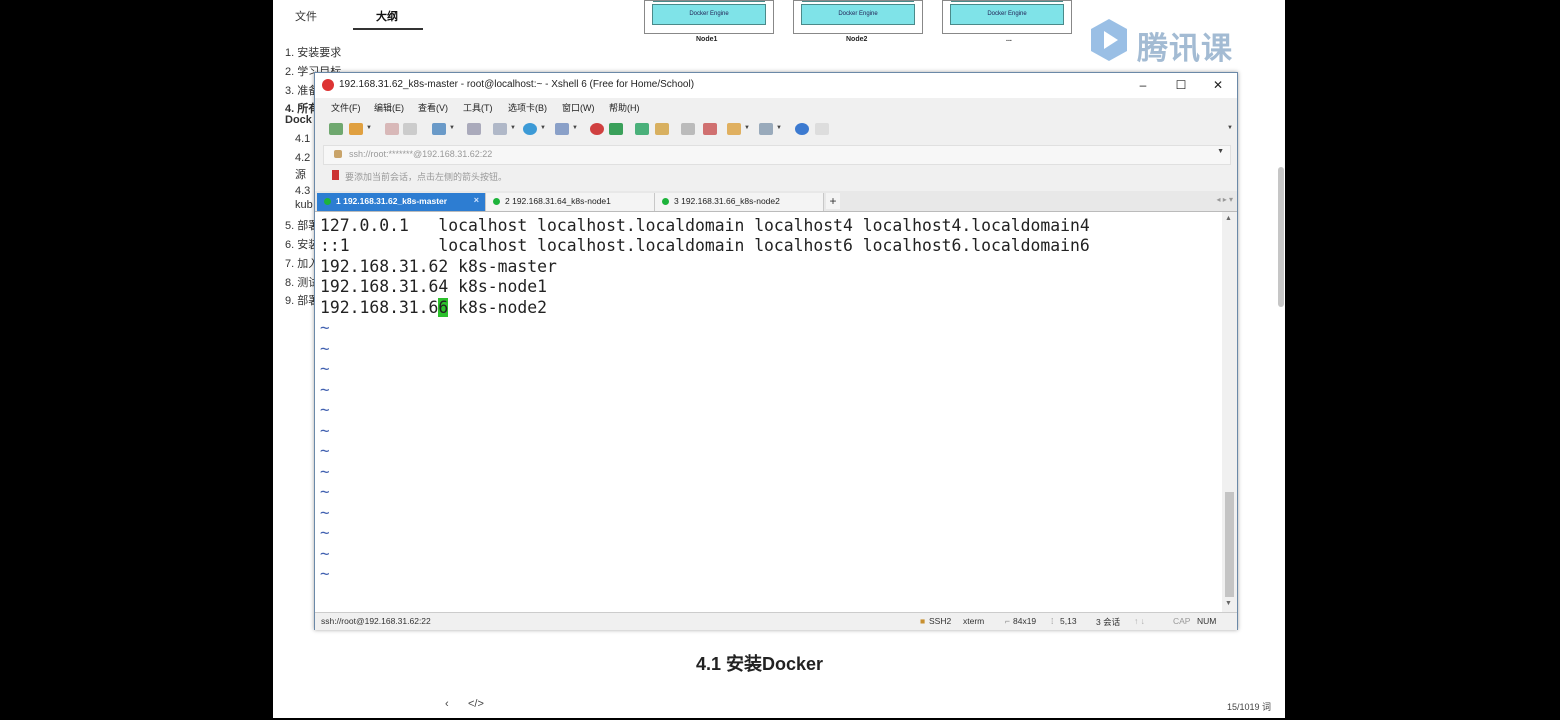  I want to click on close-button: ✕, so click(1218, 85).